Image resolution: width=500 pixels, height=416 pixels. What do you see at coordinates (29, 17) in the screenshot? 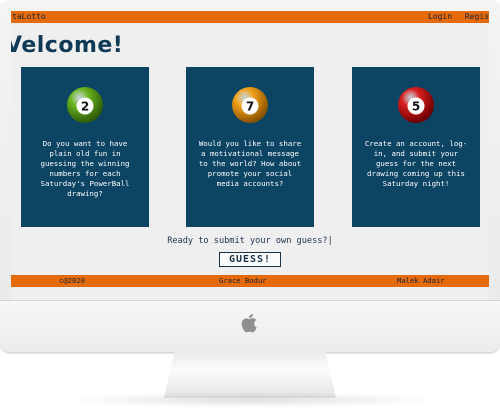
I see `brand-logo: taLotto` at bounding box center [29, 17].